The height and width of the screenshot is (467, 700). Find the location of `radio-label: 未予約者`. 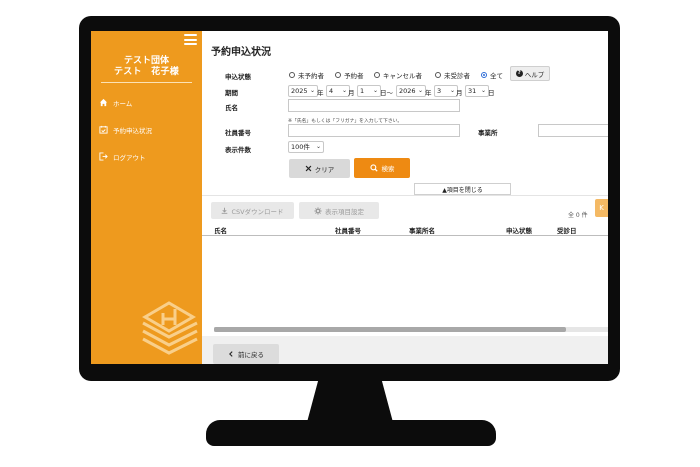

radio-label: 未予約者 is located at coordinates (311, 76).